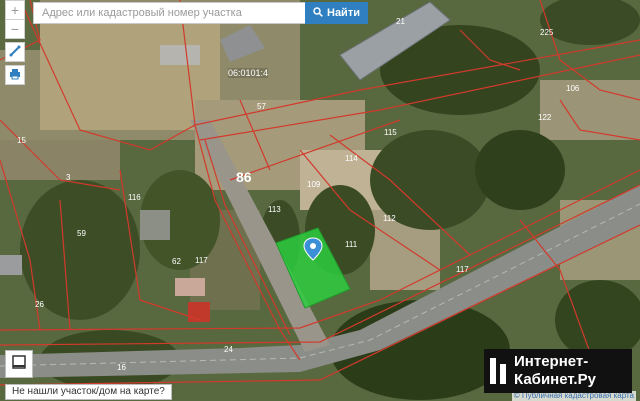 The width and height of the screenshot is (640, 401). Describe the element at coordinates (351, 244) in the screenshot. I see `parcel-number: 111` at that location.